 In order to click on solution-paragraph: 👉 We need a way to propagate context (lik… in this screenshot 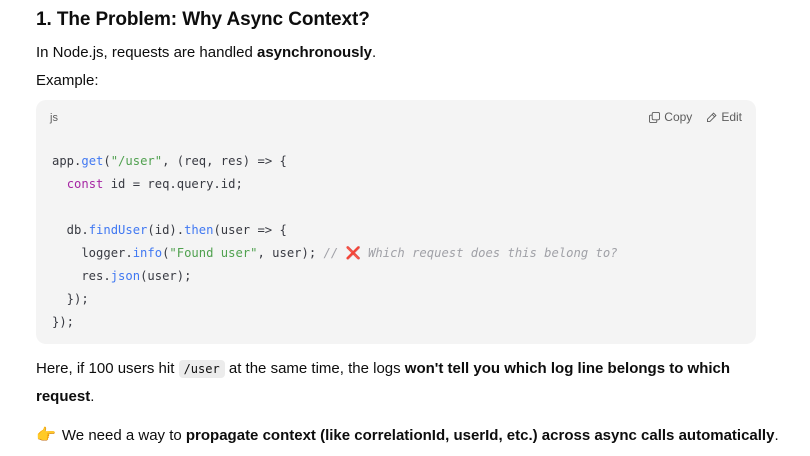, I will do `click(407, 436)`.